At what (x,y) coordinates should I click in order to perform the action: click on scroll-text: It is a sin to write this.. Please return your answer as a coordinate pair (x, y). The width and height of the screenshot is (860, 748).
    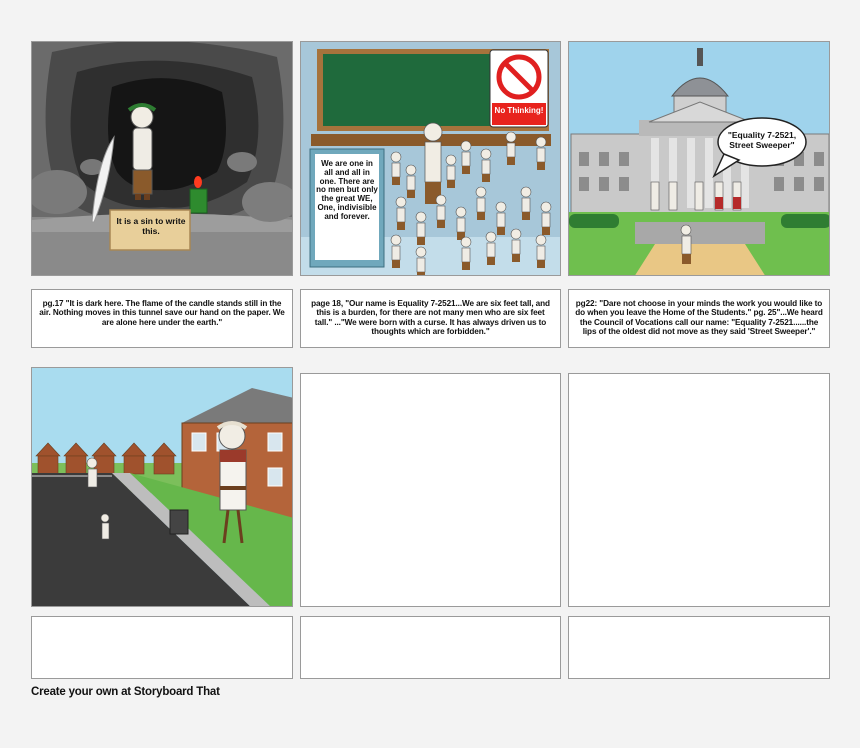
    Looking at the image, I should click on (151, 226).